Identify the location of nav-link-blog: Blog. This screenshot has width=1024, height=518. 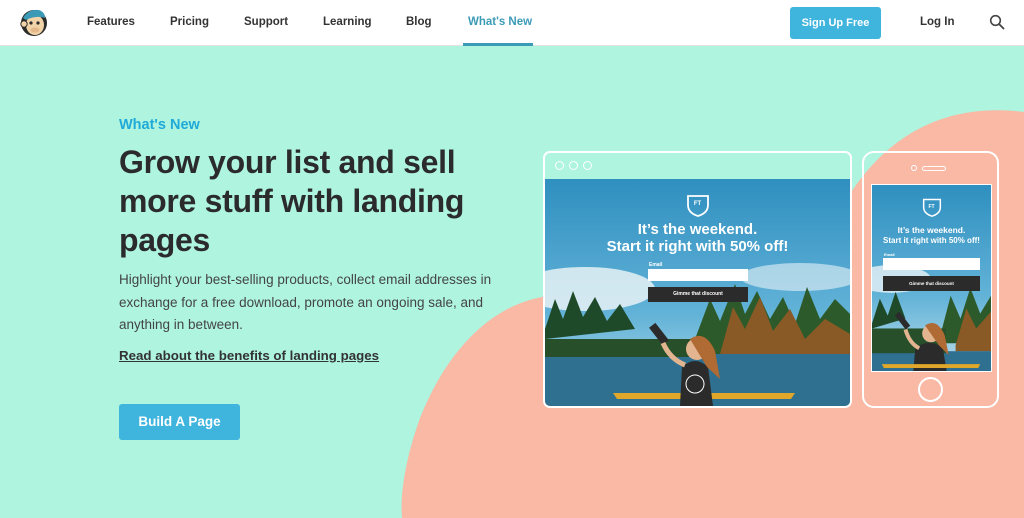
(419, 23).